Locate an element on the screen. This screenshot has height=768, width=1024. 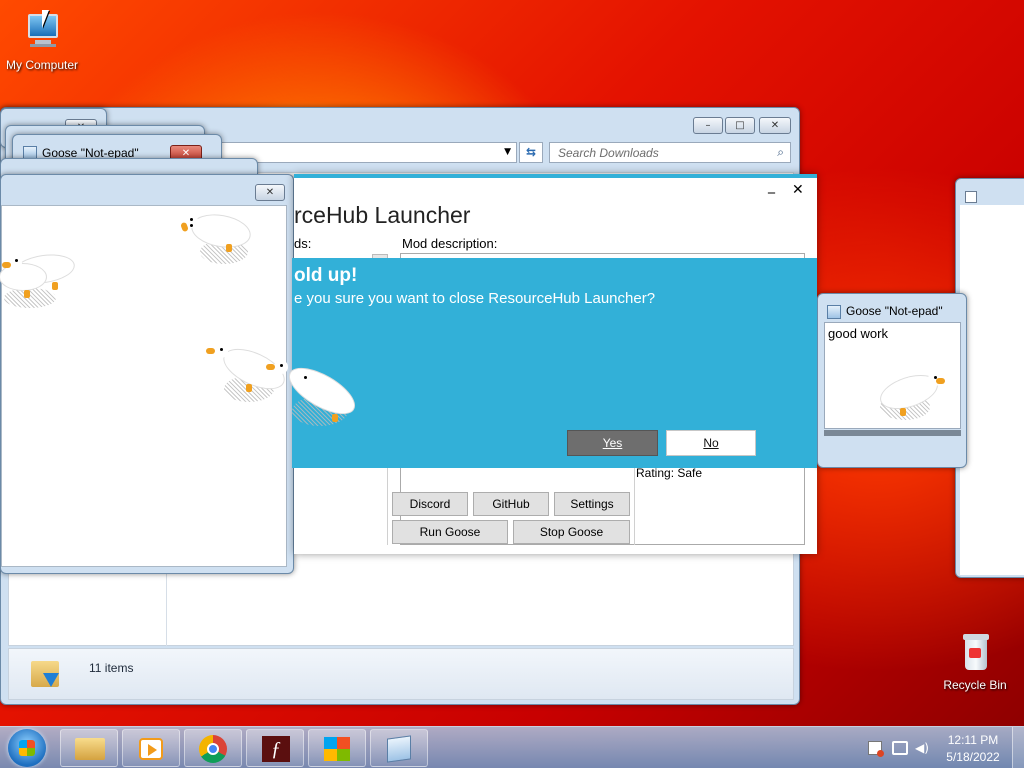
recycle-bin-desktop-icon: Recycle Bin is located at coordinates (975, 661).